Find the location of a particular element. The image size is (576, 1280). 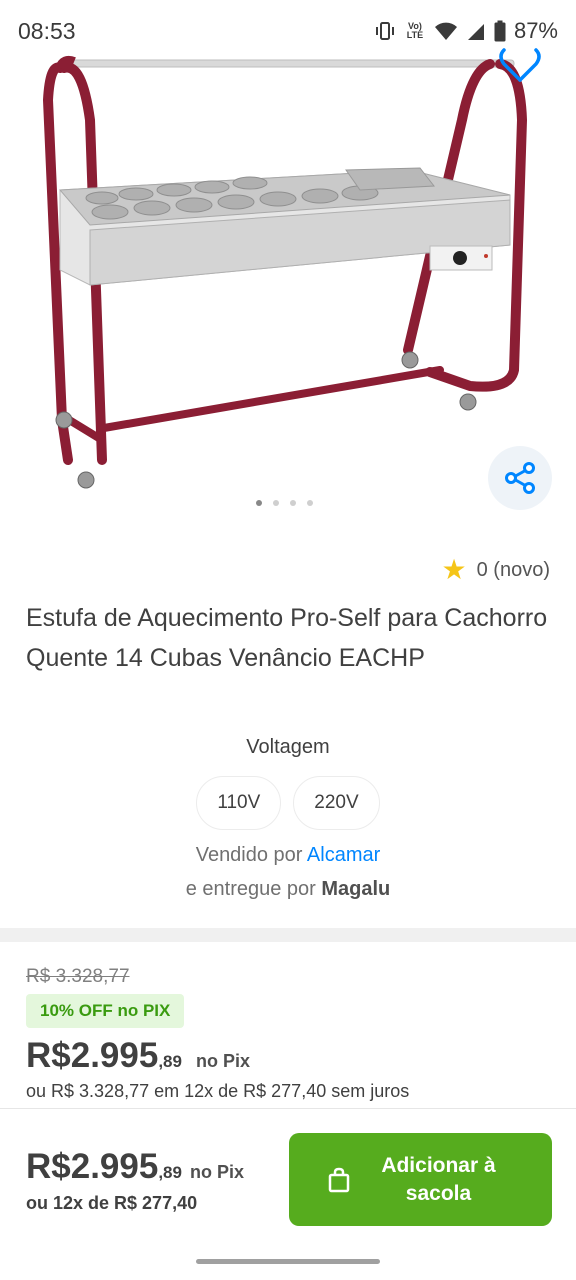

delivered-by: e entregue por Magalu is located at coordinates (288, 889).